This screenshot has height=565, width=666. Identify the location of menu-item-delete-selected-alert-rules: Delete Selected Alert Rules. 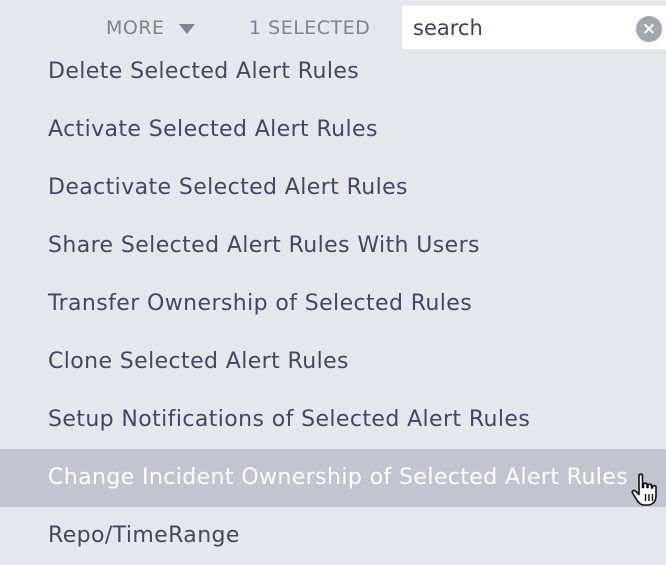
(333, 72).